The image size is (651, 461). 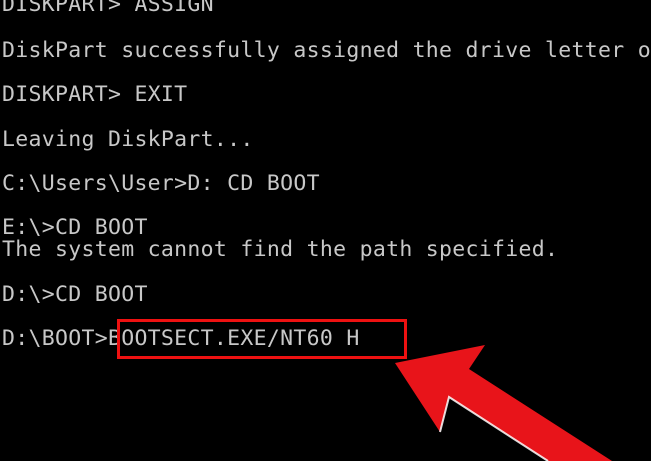 I want to click on console-line-assign: DISKPART> ASSIGN, so click(x=108, y=8).